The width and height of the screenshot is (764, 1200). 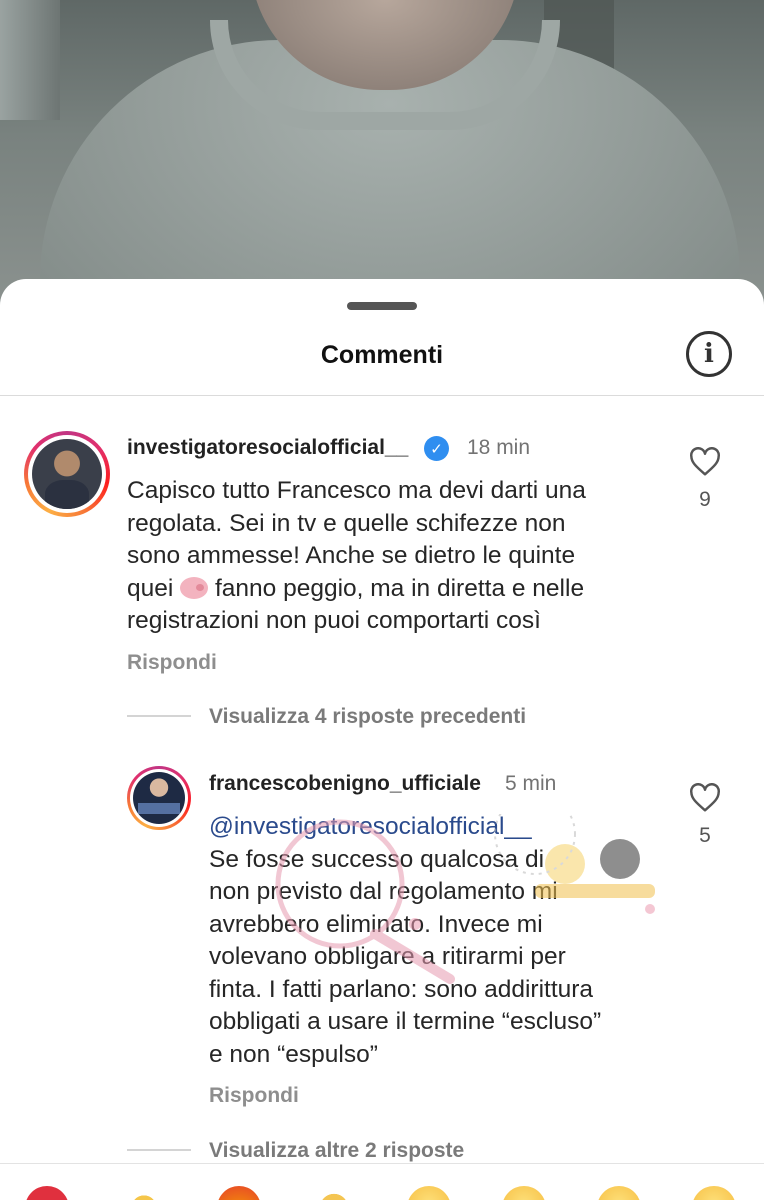 I want to click on laughing-face-emoji-icon, so click(x=714, y=1193).